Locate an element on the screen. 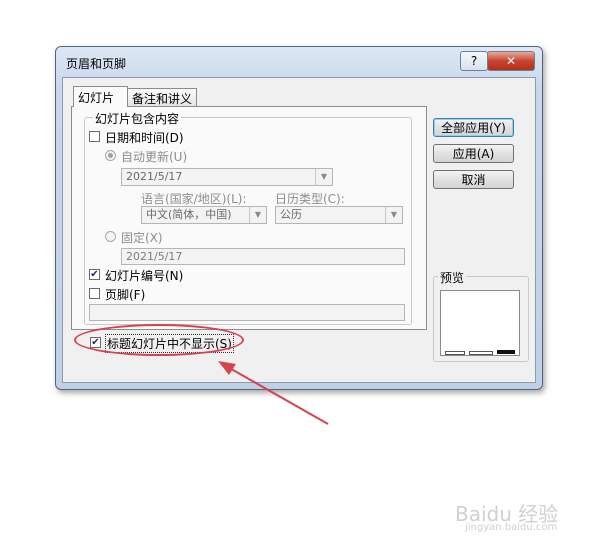 Image resolution: width=592 pixels, height=550 pixels. annotation-arrow is located at coordinates (273, 393).